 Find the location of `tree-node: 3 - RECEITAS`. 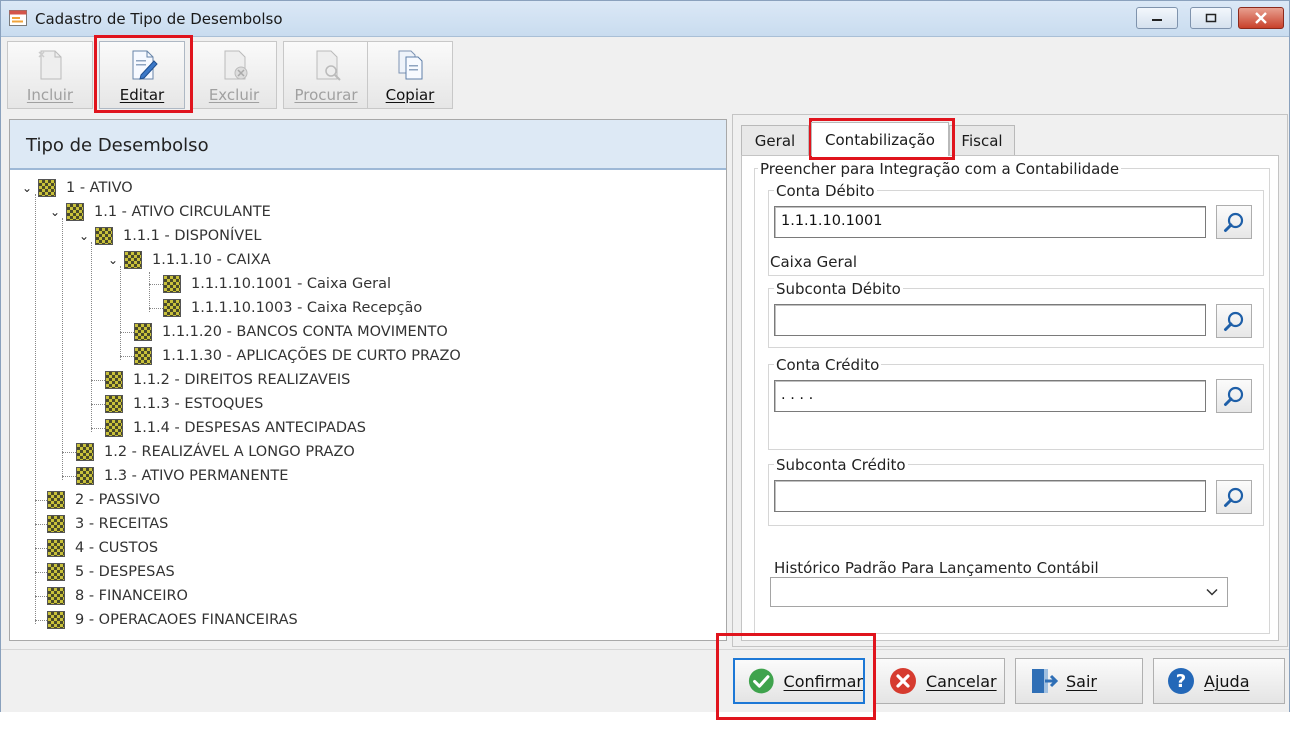

tree-node: 3 - RECEITAS is located at coordinates (107, 524).